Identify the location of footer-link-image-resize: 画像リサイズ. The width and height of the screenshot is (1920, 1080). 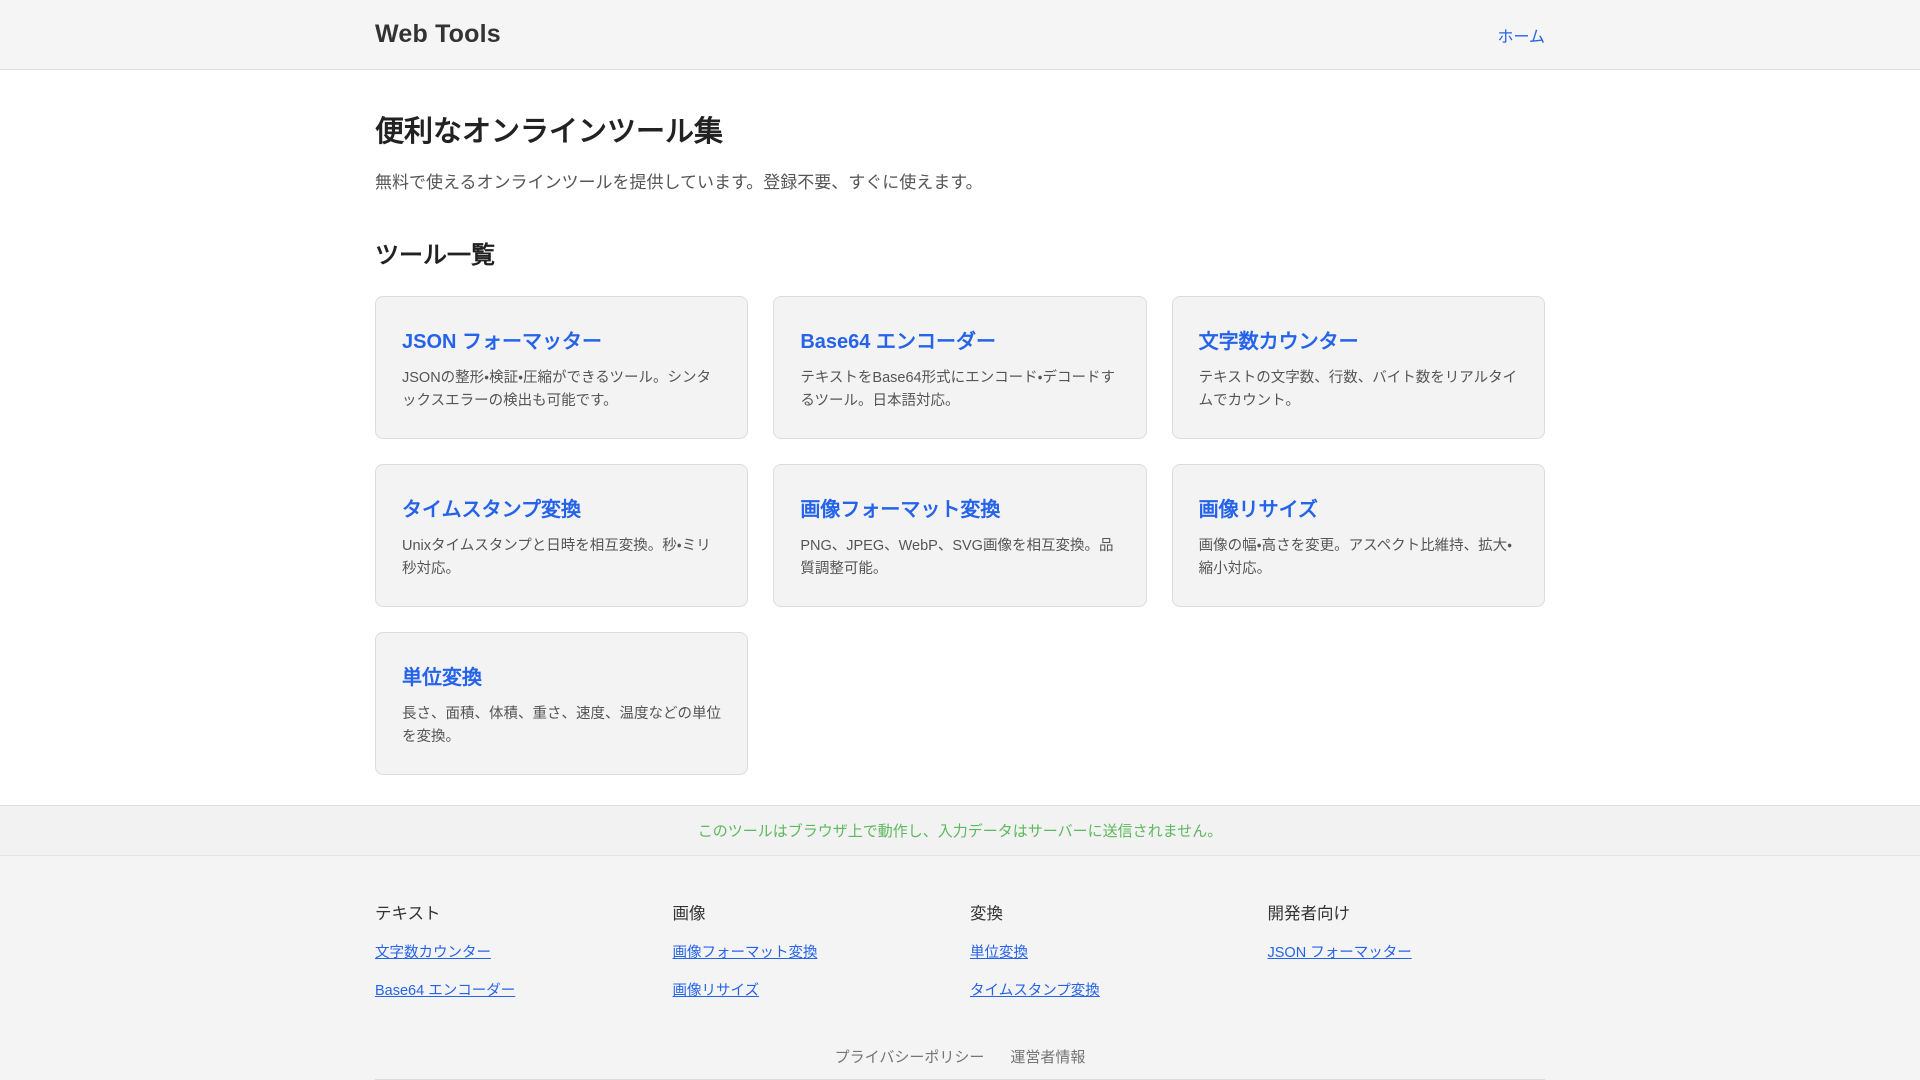
(716, 989).